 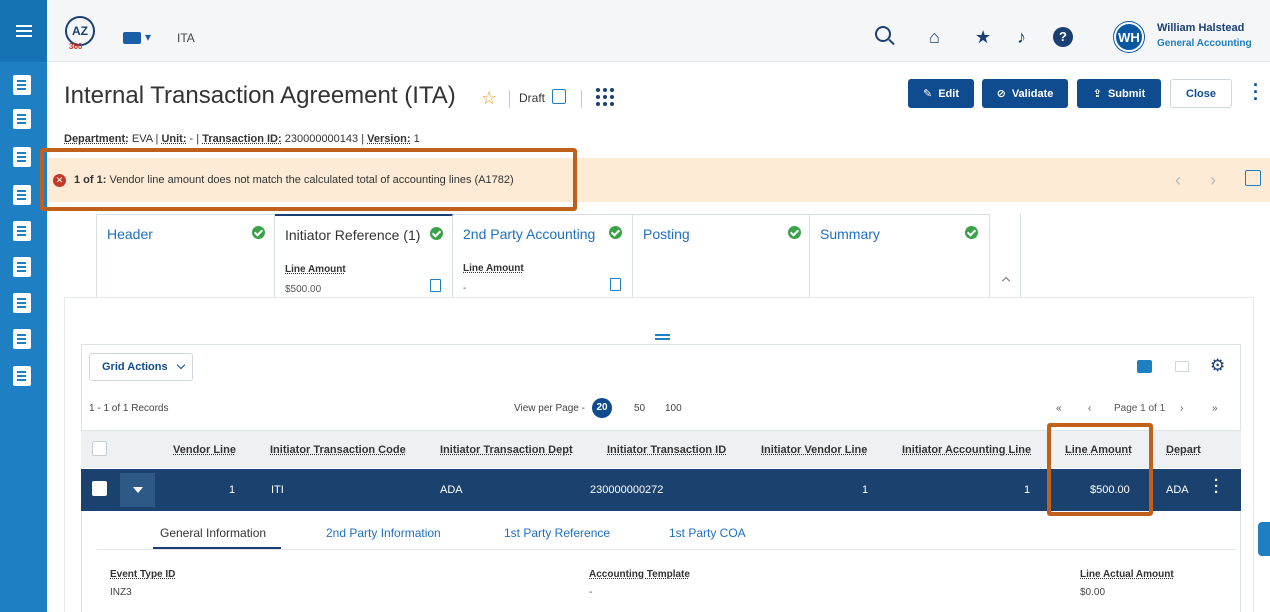 What do you see at coordinates (137, 490) in the screenshot?
I see `row-expand-chevron-icon` at bounding box center [137, 490].